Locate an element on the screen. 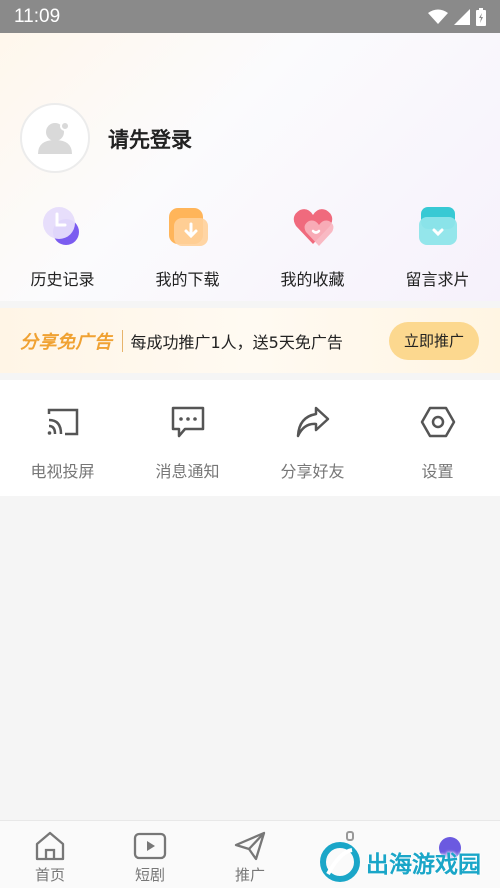 The image size is (500, 888). message-icon is located at coordinates (188, 422).